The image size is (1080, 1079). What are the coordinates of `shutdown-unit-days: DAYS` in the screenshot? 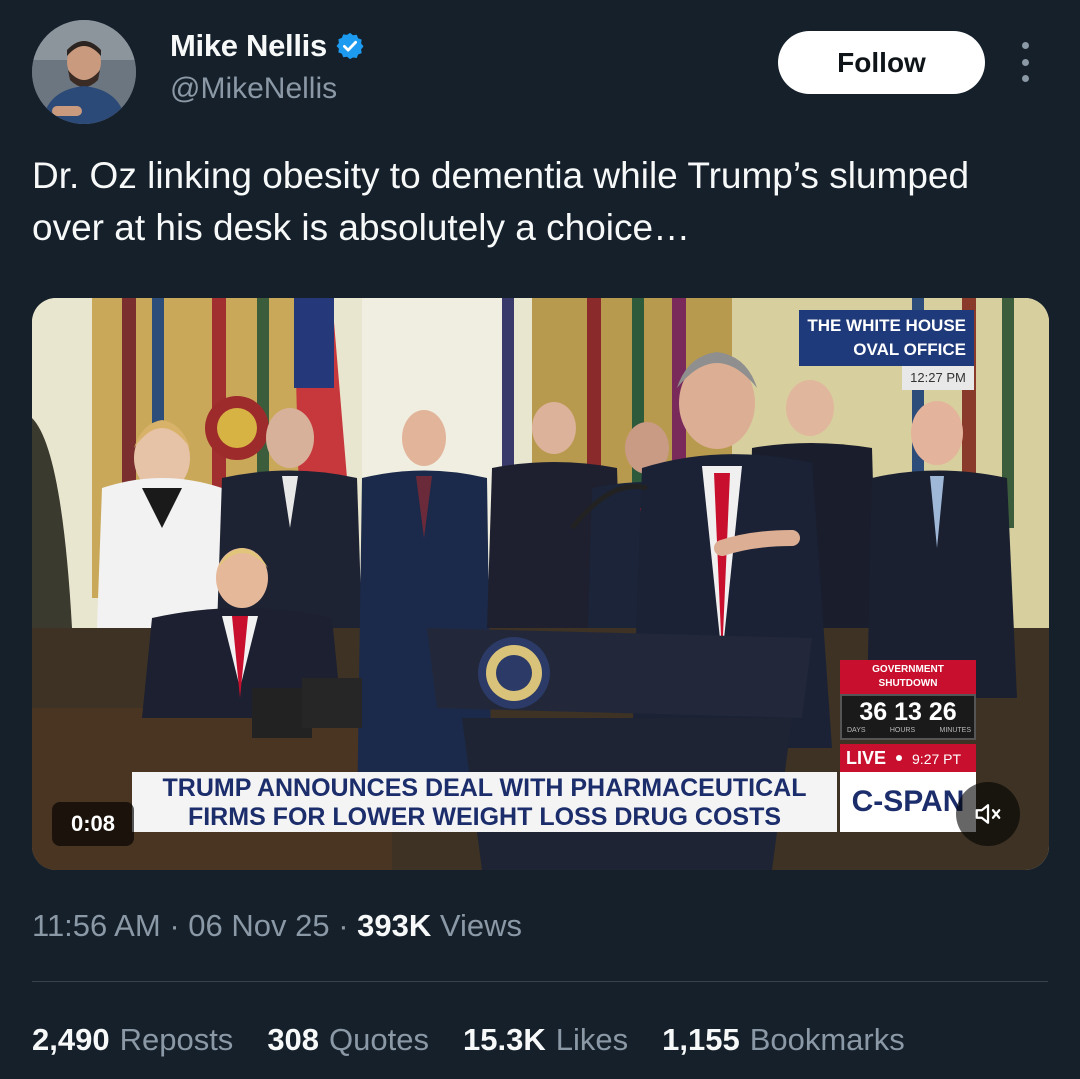 It's located at (856, 730).